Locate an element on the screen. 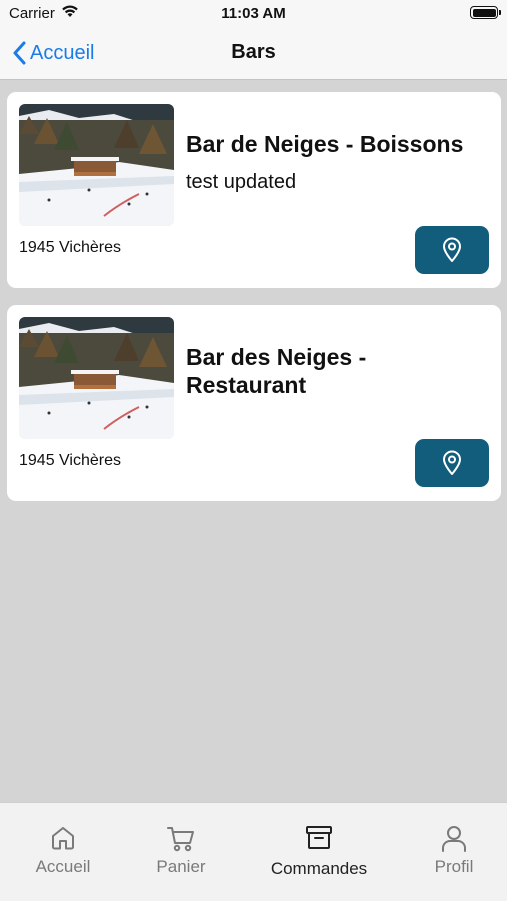 The width and height of the screenshot is (507, 901). navigation-bar: Accueil Bars is located at coordinates (253, 54).